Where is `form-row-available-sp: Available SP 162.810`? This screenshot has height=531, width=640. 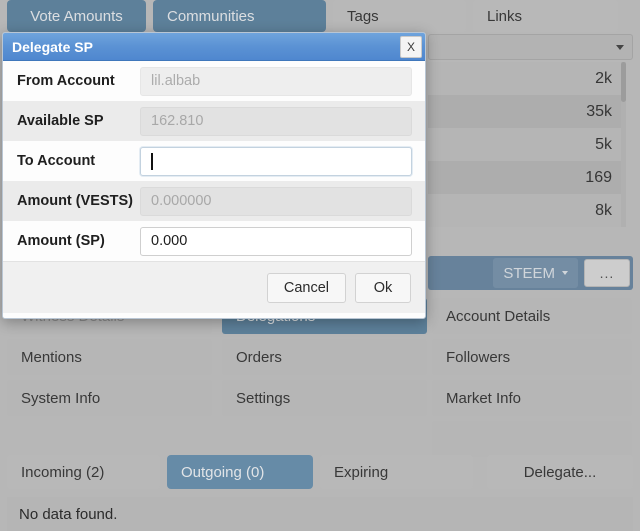
form-row-available-sp: Available SP 162.810 is located at coordinates (214, 121).